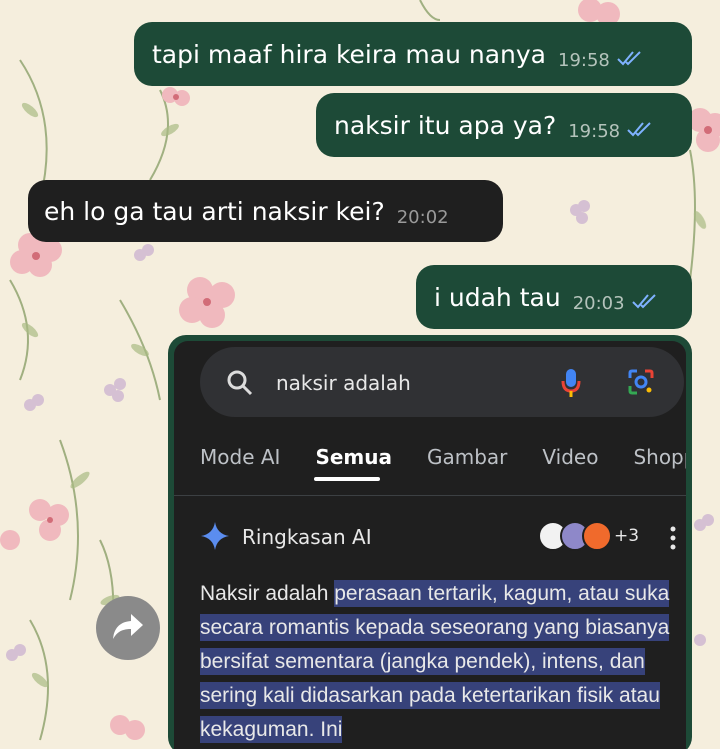  Describe the element at coordinates (240, 385) in the screenshot. I see `search-icon` at that location.